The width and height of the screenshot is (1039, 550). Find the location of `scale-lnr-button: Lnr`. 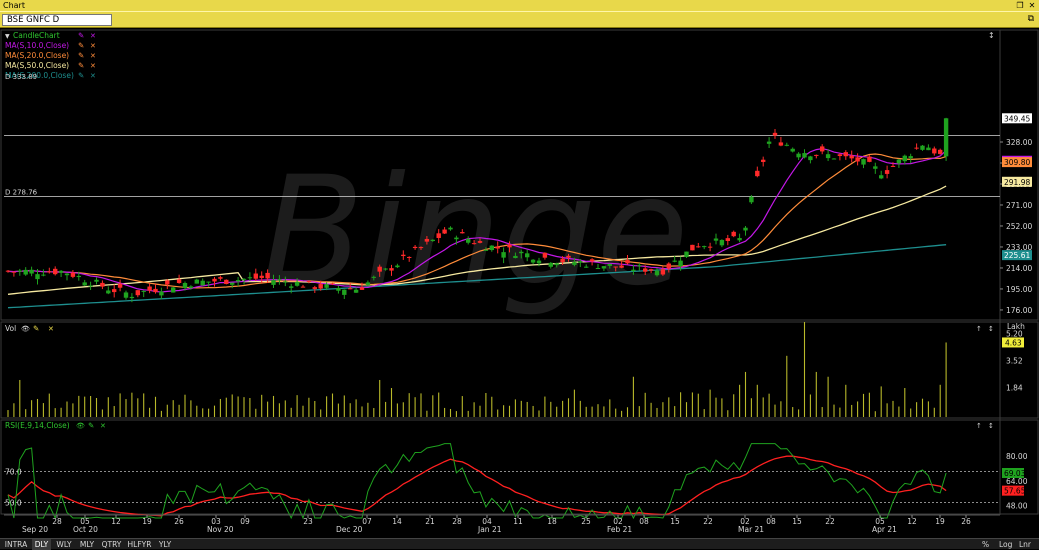

scale-lnr-button: Lnr is located at coordinates (1025, 544).